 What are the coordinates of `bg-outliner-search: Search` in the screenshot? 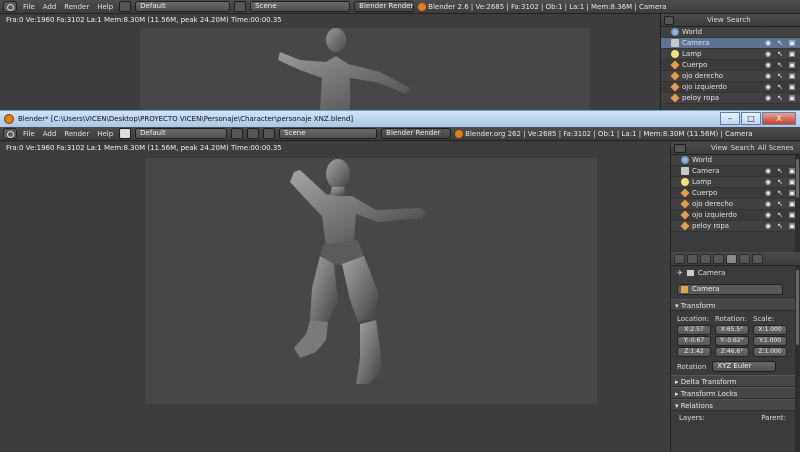 It's located at (739, 20).